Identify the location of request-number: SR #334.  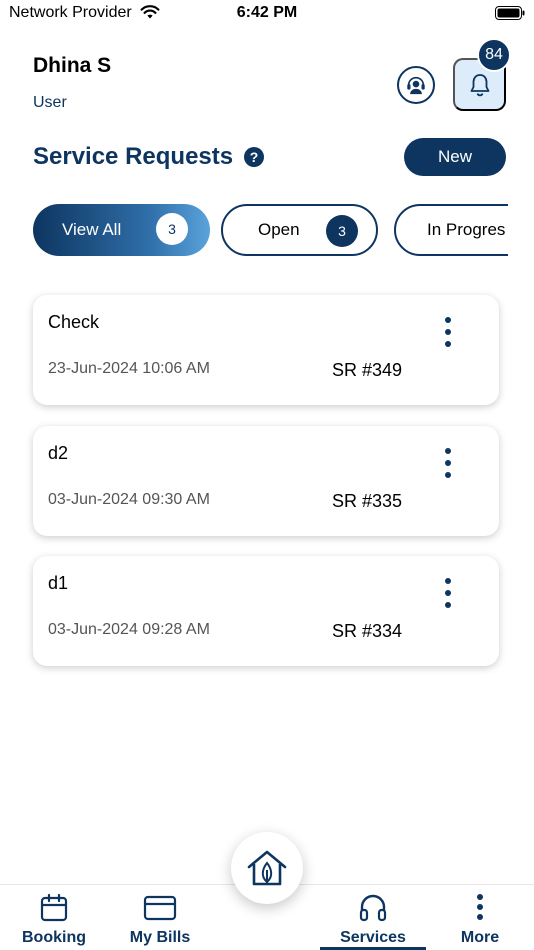
(367, 631).